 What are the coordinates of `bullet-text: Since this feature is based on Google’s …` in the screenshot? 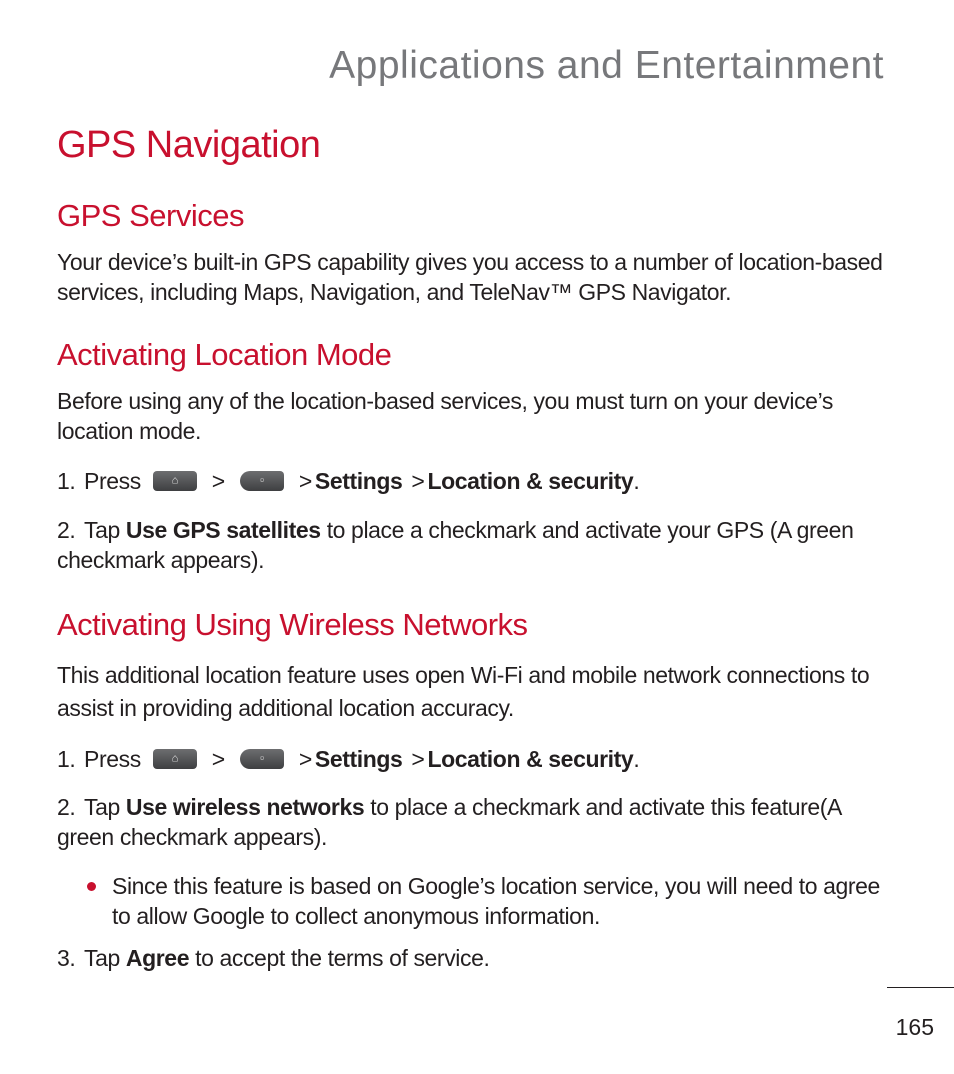 It's located at (496, 901).